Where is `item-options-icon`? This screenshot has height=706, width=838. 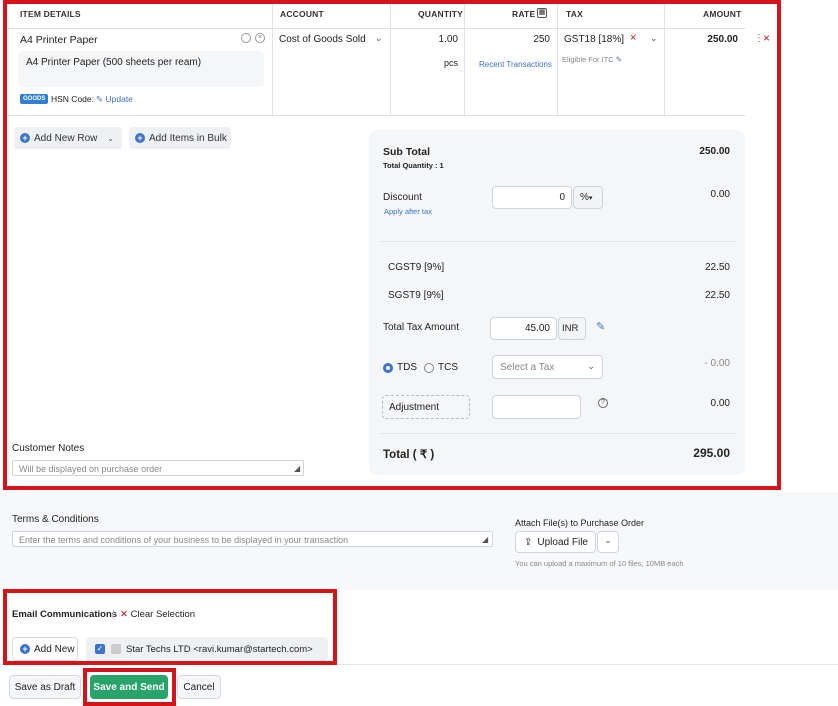
item-options-icon is located at coordinates (246, 38).